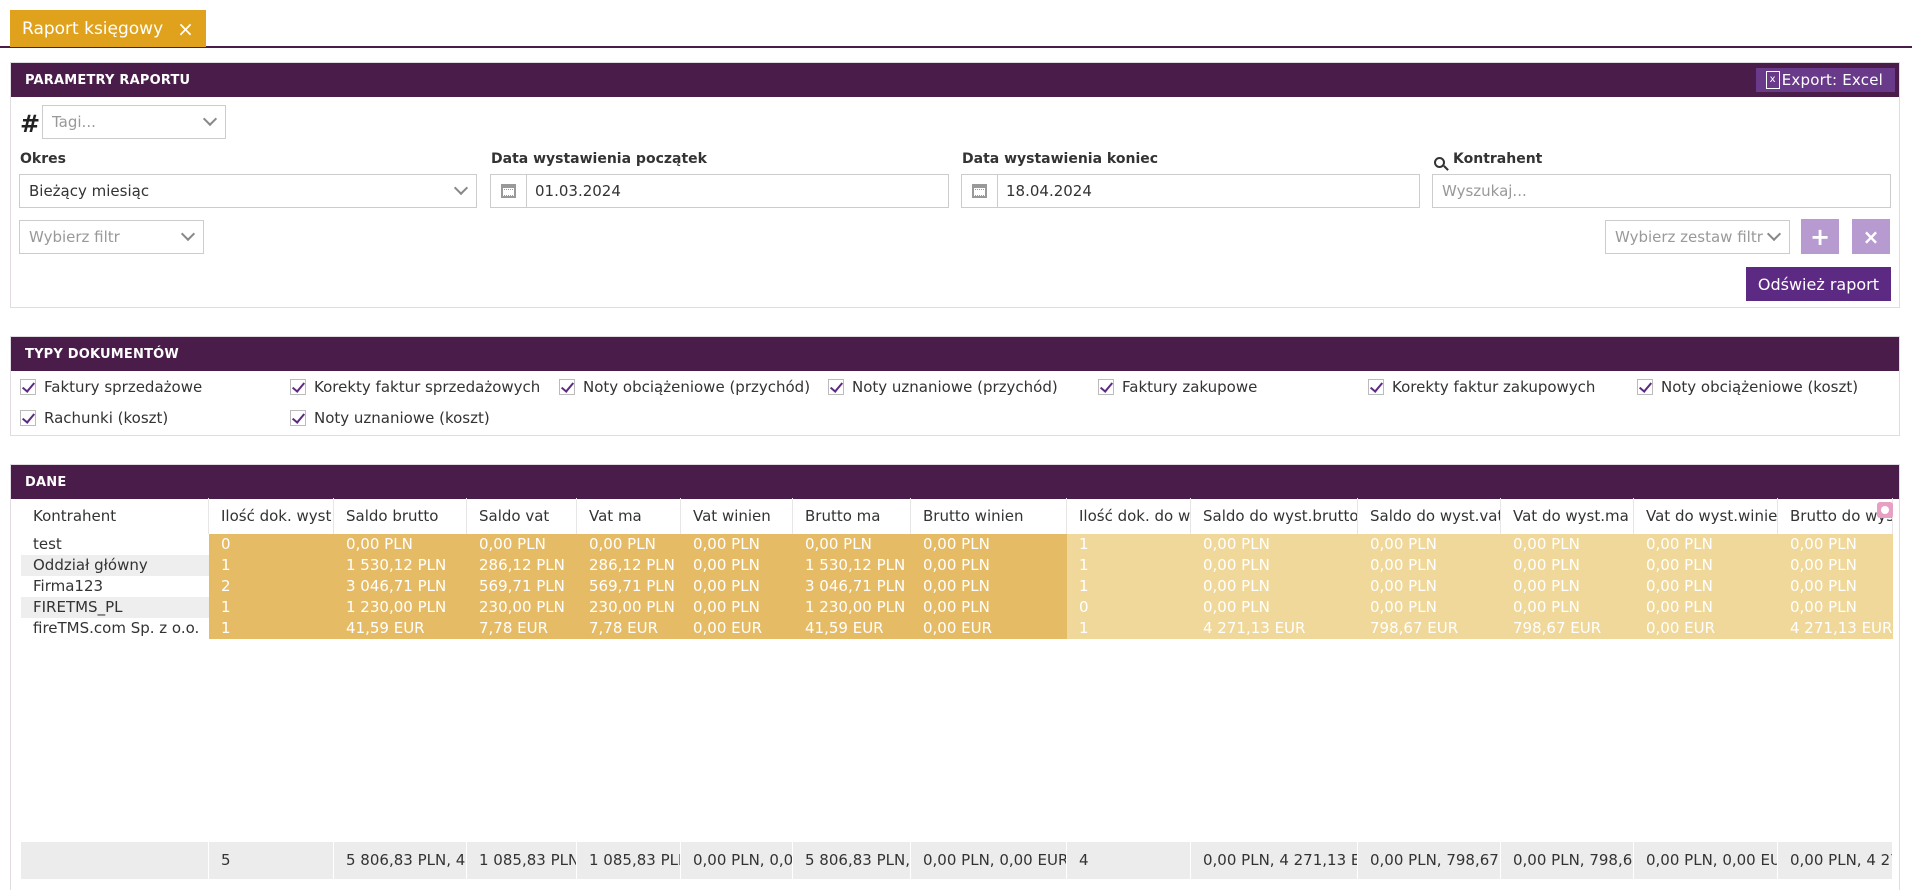 The image size is (1912, 890). I want to click on column-header: Ilość dok. wyst., so click(271, 516).